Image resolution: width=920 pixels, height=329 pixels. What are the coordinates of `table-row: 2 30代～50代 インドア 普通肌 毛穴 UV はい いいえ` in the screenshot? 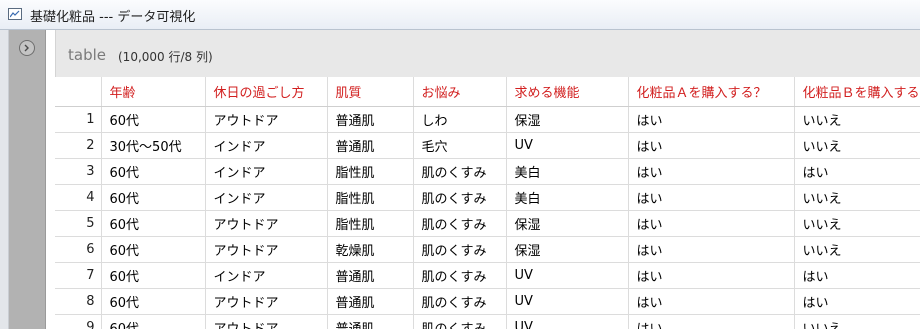 It's located at (487, 145).